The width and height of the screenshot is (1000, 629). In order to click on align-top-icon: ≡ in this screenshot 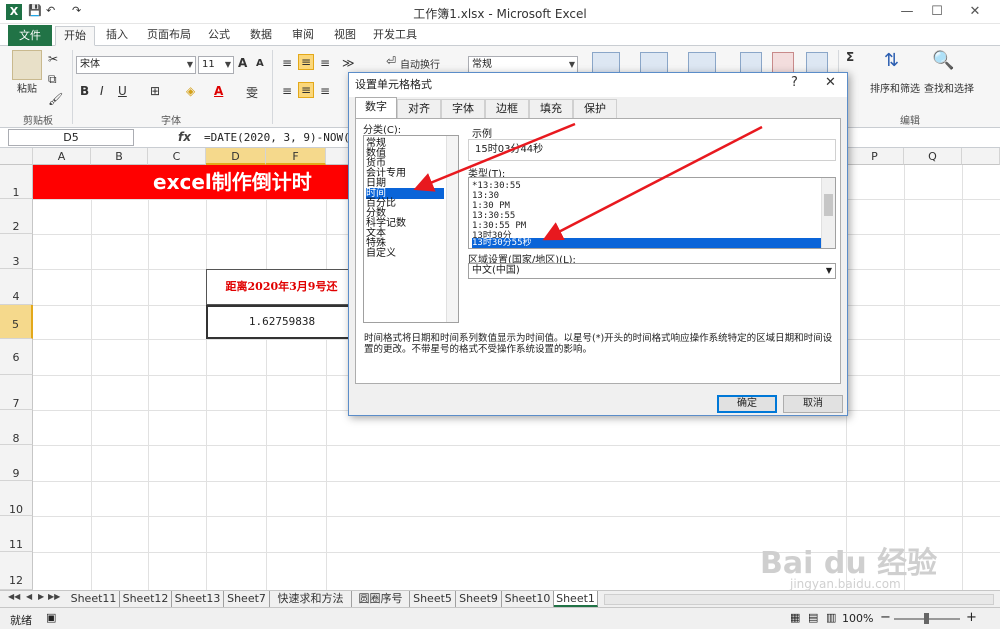, I will do `click(287, 63)`.